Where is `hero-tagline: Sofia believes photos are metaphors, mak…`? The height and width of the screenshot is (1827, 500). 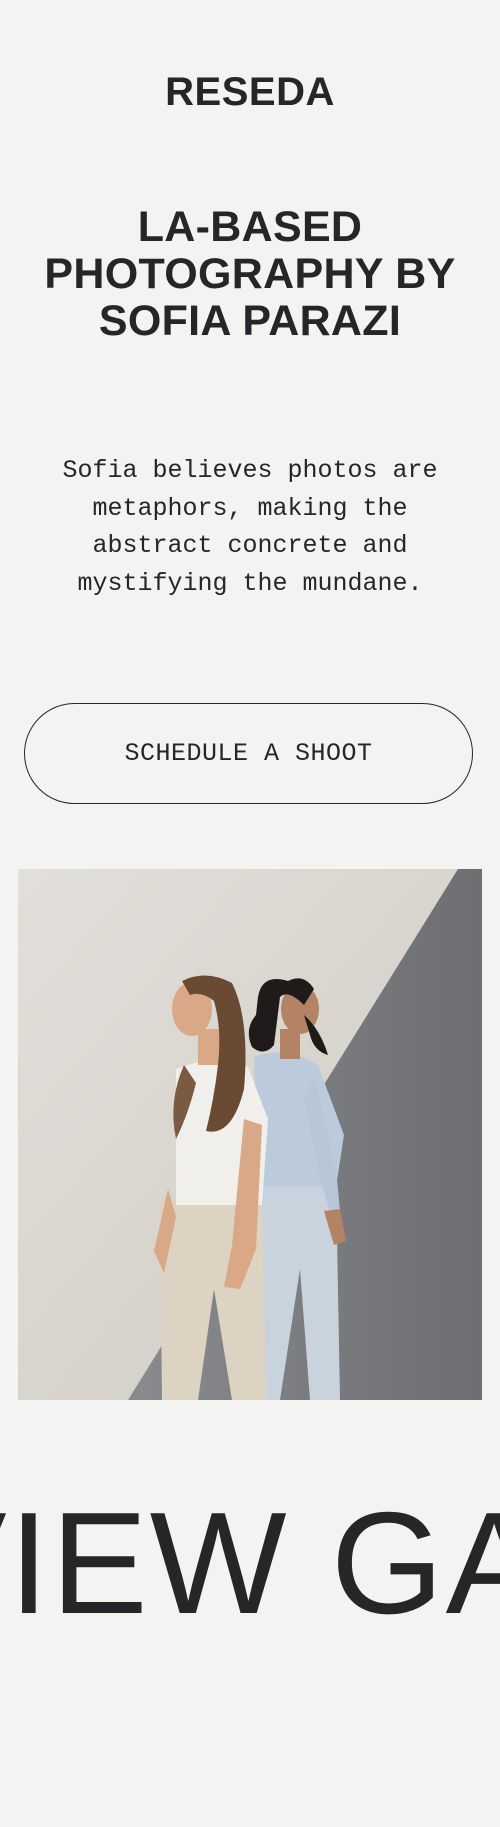
hero-tagline: Sofia believes photos are metaphors, mak… is located at coordinates (250, 527).